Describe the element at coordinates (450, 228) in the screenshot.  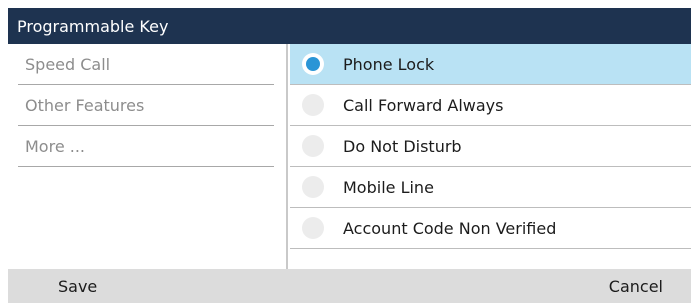
I see `option-label: Account Code Non Verified` at that location.